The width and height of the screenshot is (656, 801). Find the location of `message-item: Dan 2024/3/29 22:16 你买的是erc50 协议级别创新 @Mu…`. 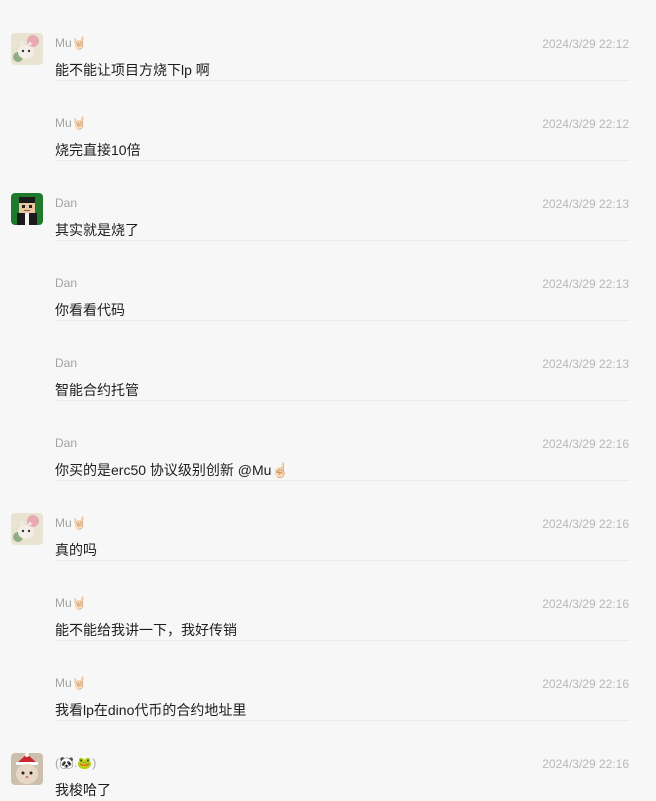

message-item: Dan 2024/3/29 22:16 你买的是erc50 协议级别创新 @Mu… is located at coordinates (328, 440).